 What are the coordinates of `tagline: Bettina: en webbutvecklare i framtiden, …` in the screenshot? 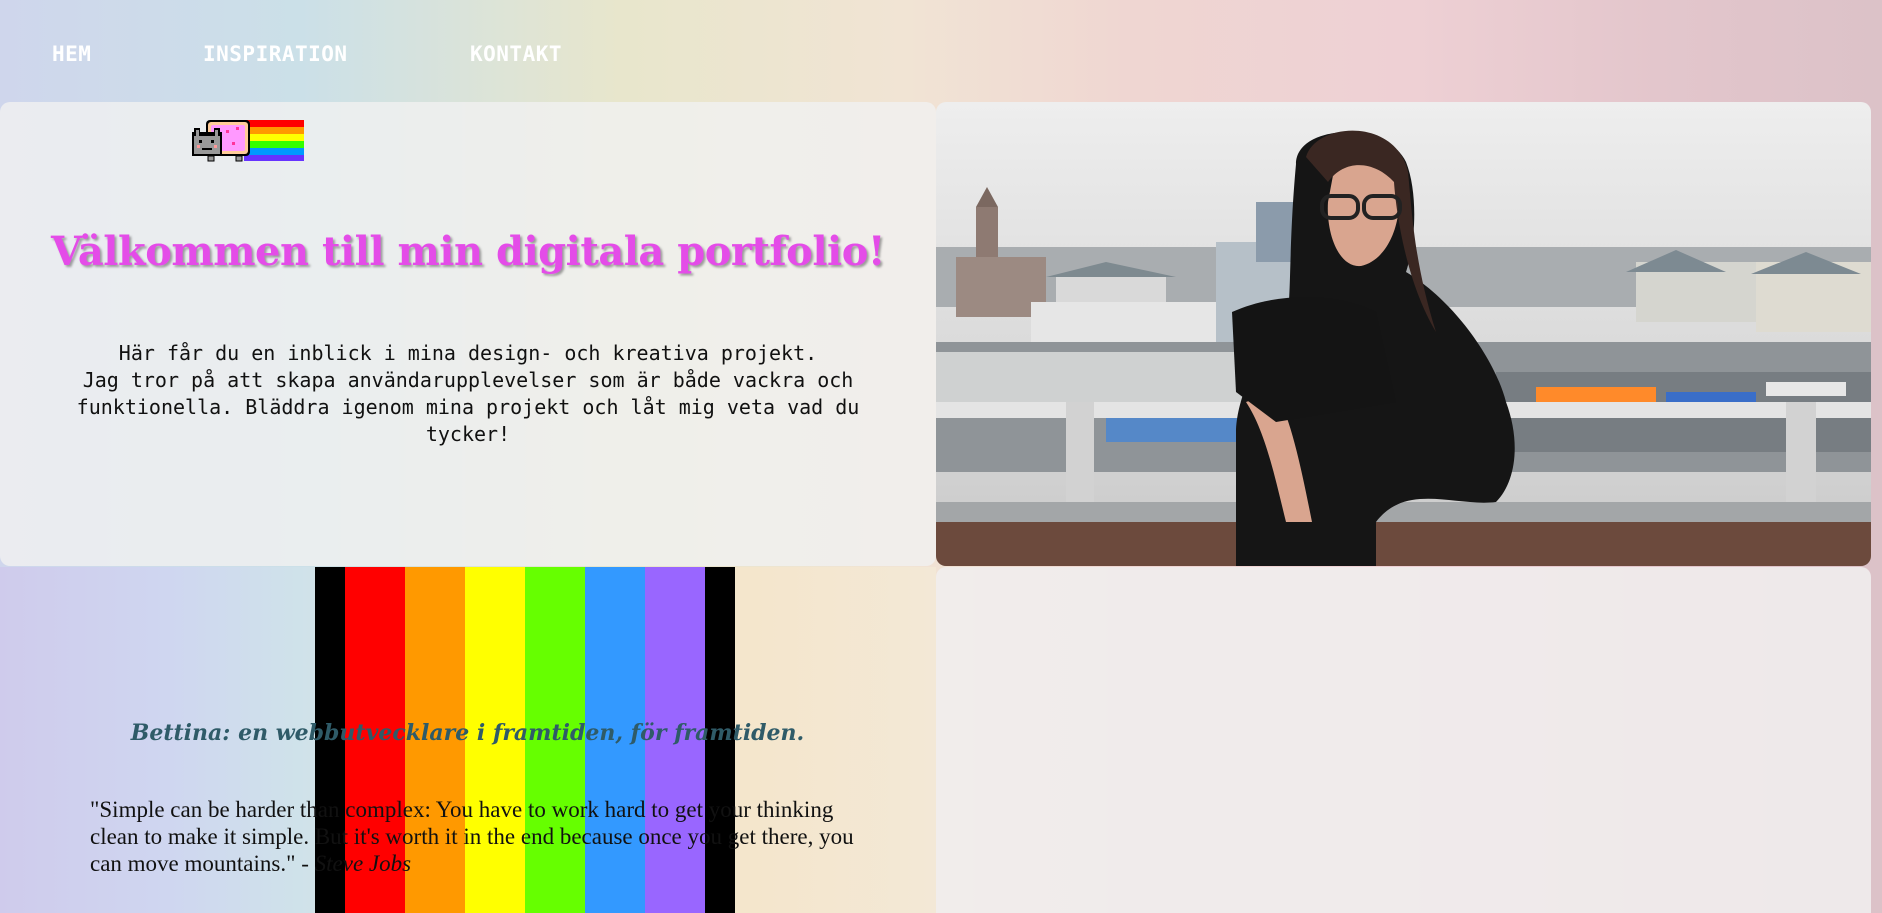 It's located at (467, 733).